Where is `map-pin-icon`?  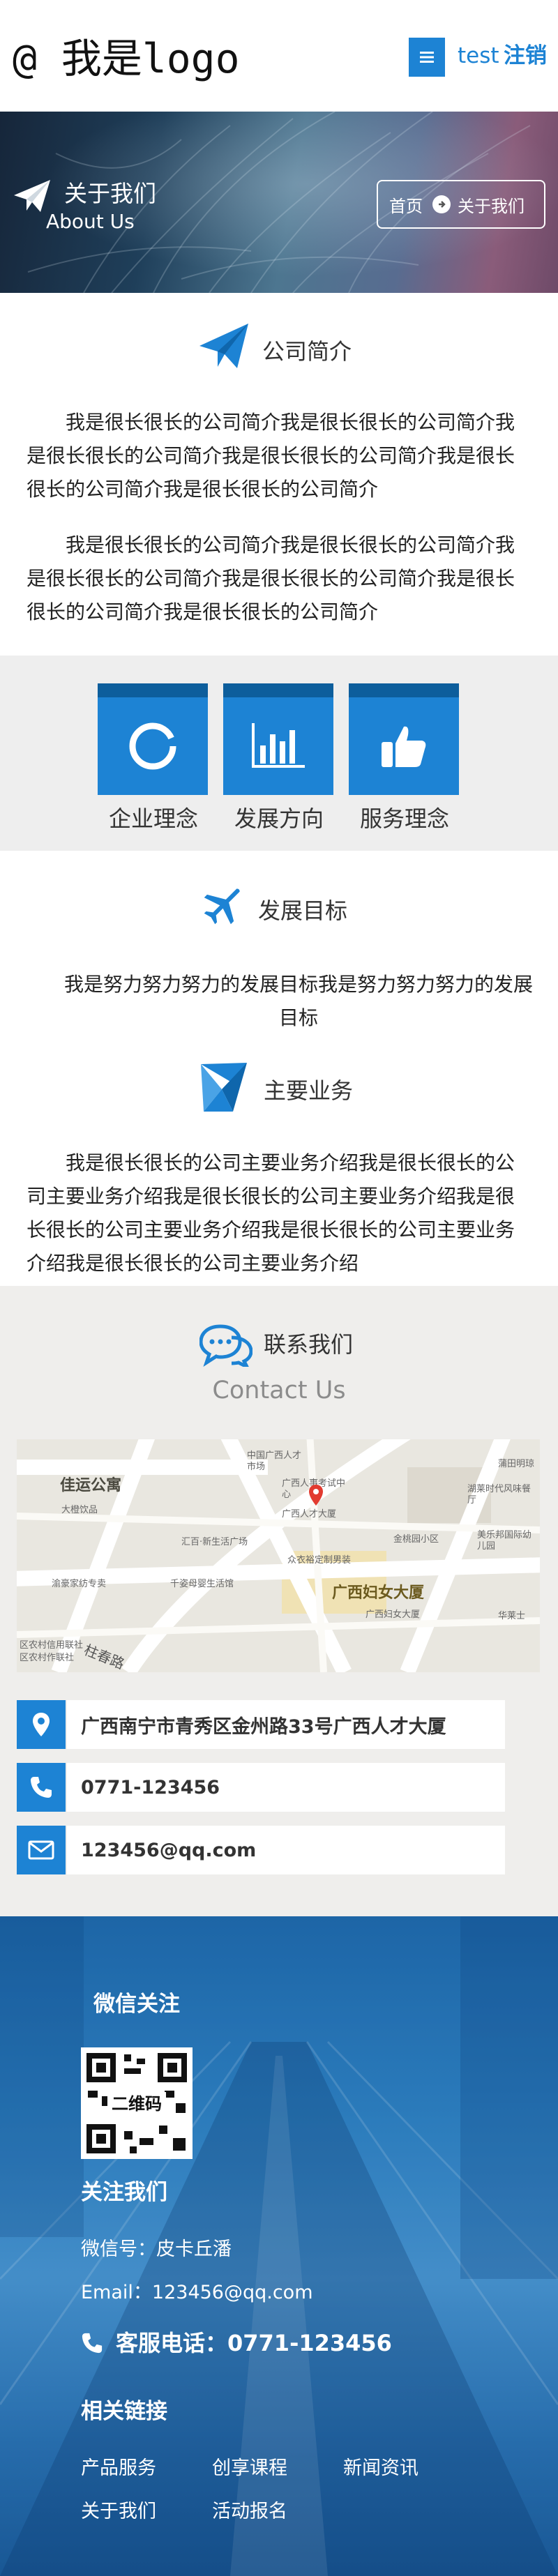
map-pin-icon is located at coordinates (316, 1495).